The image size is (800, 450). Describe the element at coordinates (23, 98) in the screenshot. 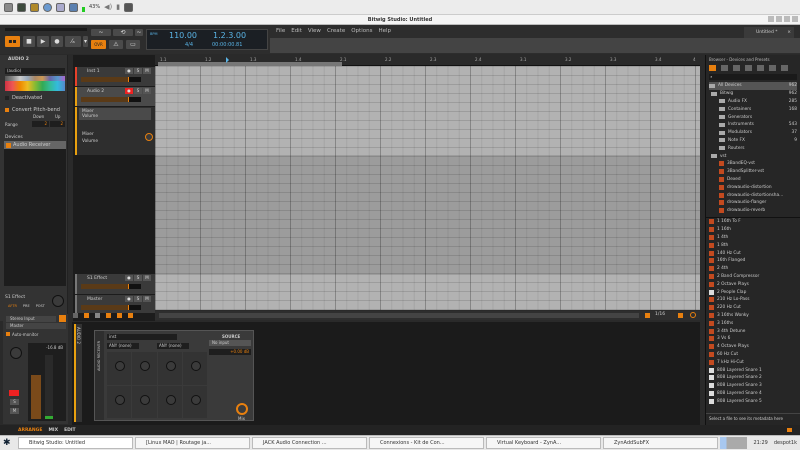

I see `deactivated-checkbox: Deactivated` at that location.